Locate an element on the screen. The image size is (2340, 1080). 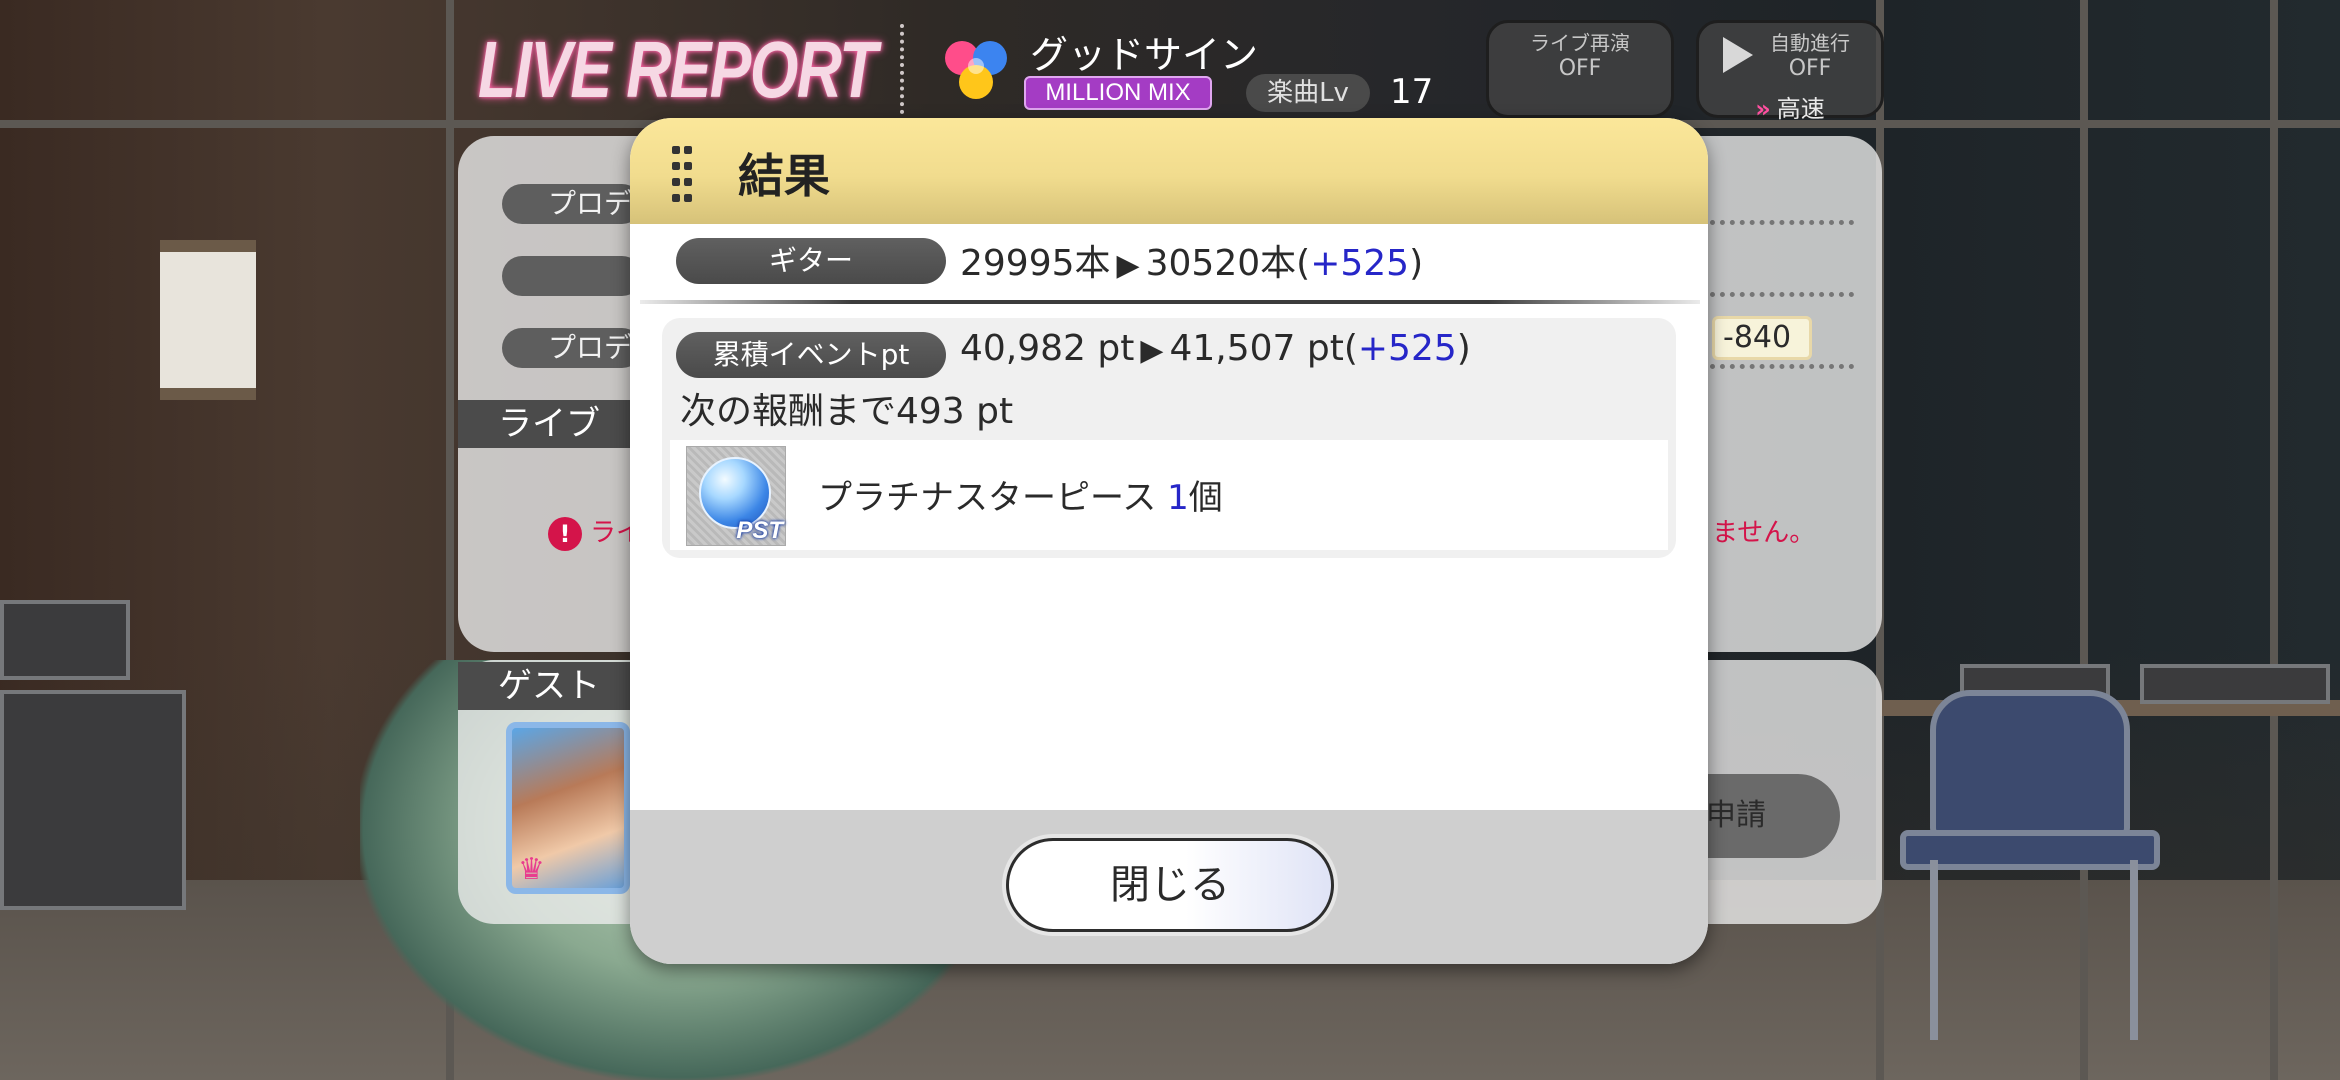
guitar-diff: +525 is located at coordinates (1360, 263).